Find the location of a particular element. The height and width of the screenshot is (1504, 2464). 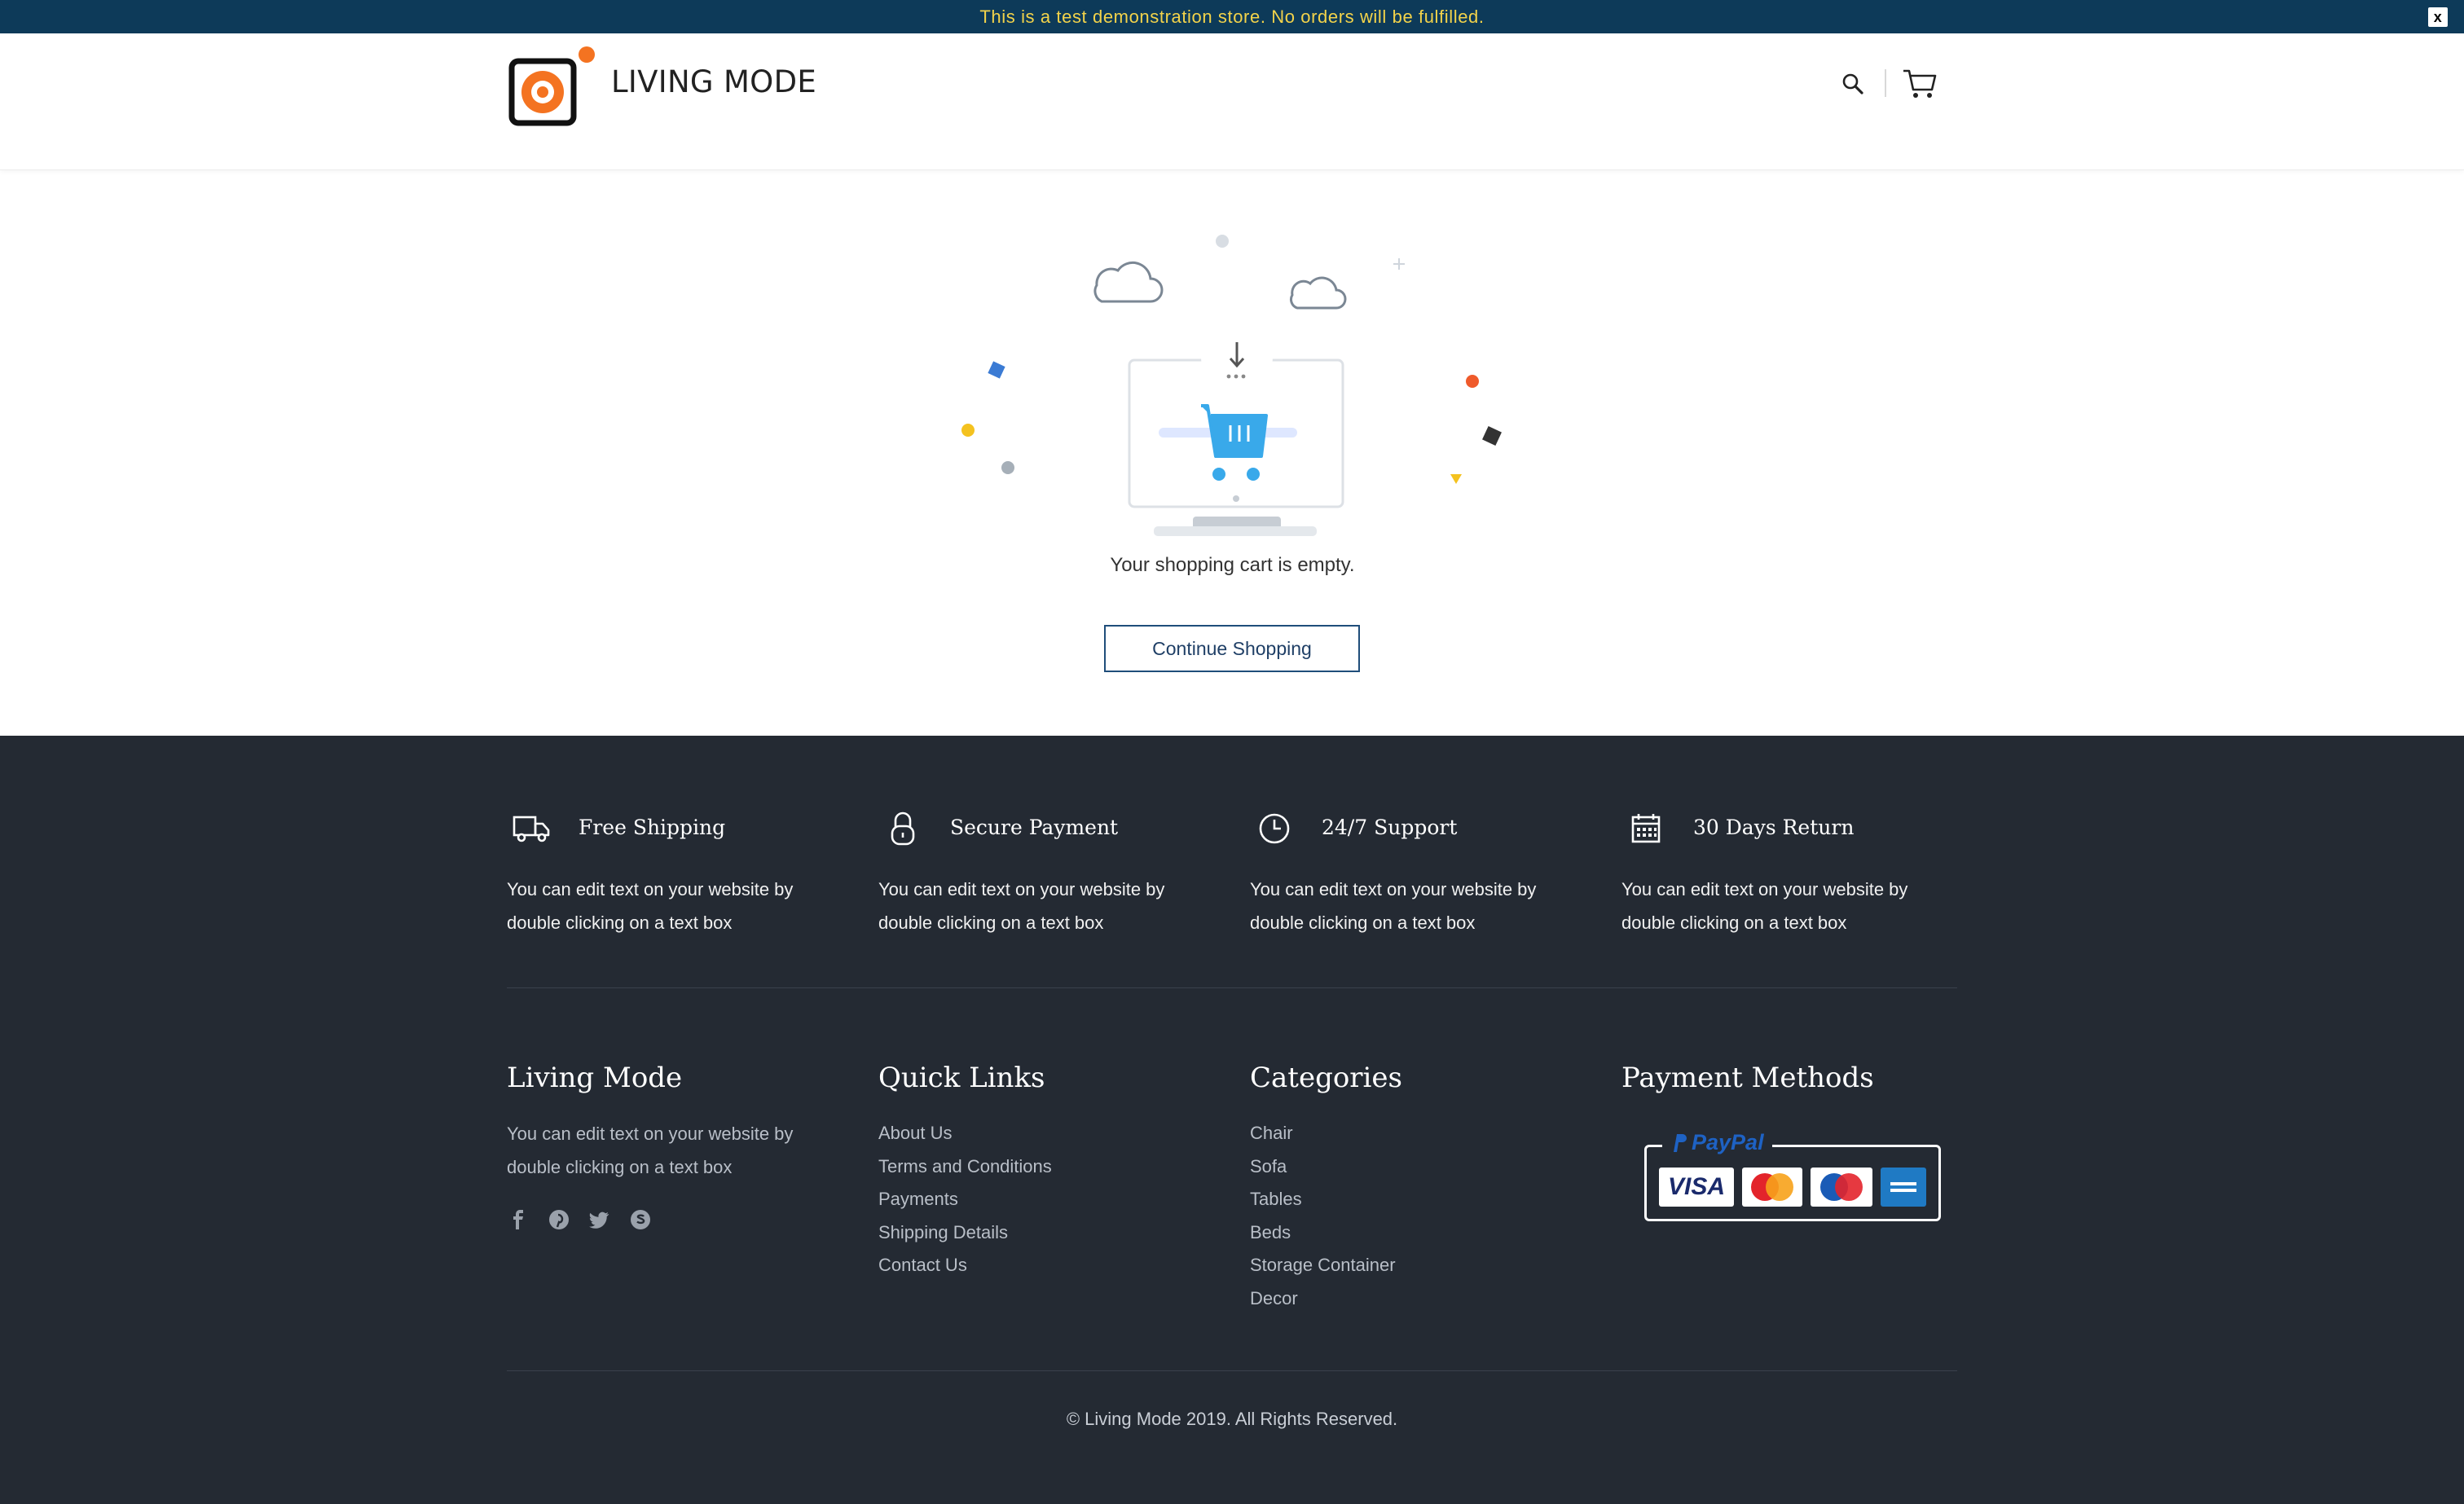

footer-bottom-divider is located at coordinates (1232, 1371).